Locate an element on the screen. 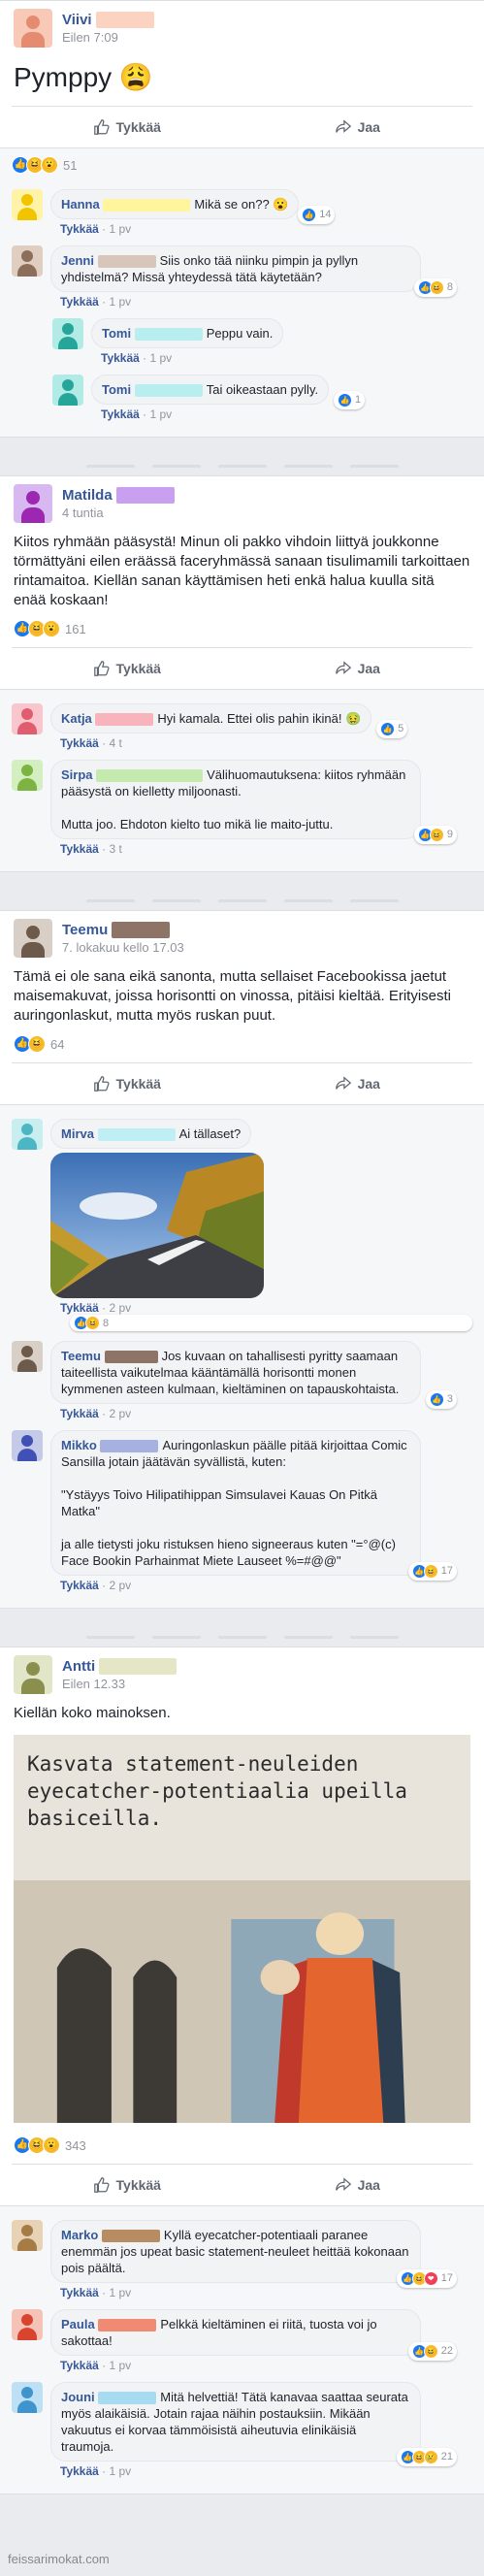 This screenshot has width=484, height=2576. post-time: 7. lokakuu kello 17.03 is located at coordinates (123, 948).